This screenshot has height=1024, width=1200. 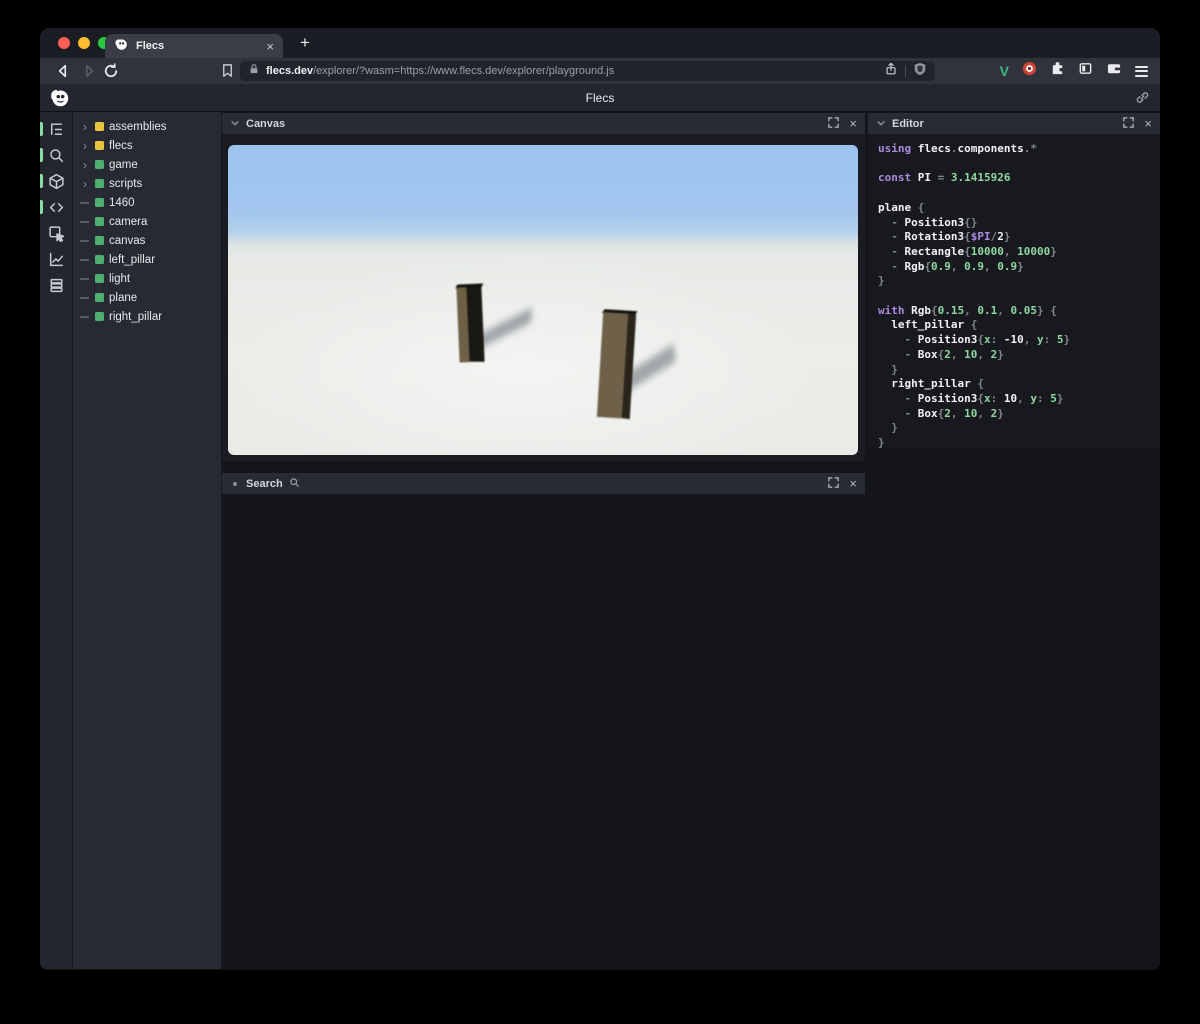 I want to click on extensions-puzzle-icon, so click(x=1057, y=71).